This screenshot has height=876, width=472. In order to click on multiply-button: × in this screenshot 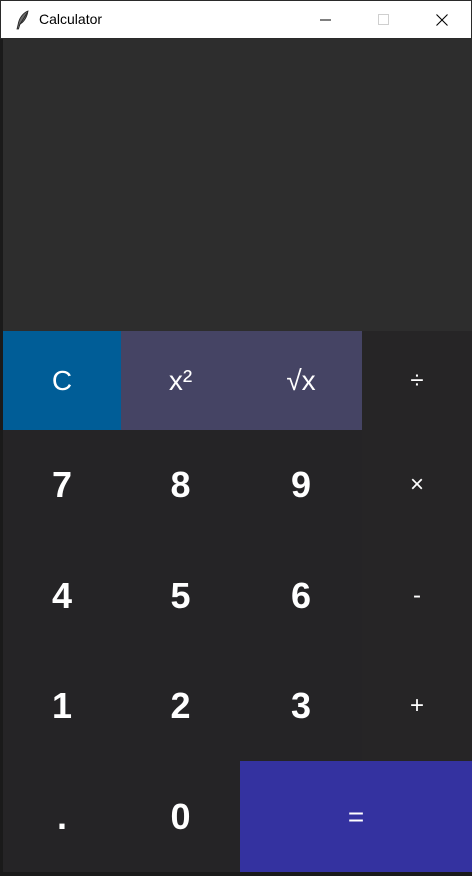, I will do `click(417, 485)`.